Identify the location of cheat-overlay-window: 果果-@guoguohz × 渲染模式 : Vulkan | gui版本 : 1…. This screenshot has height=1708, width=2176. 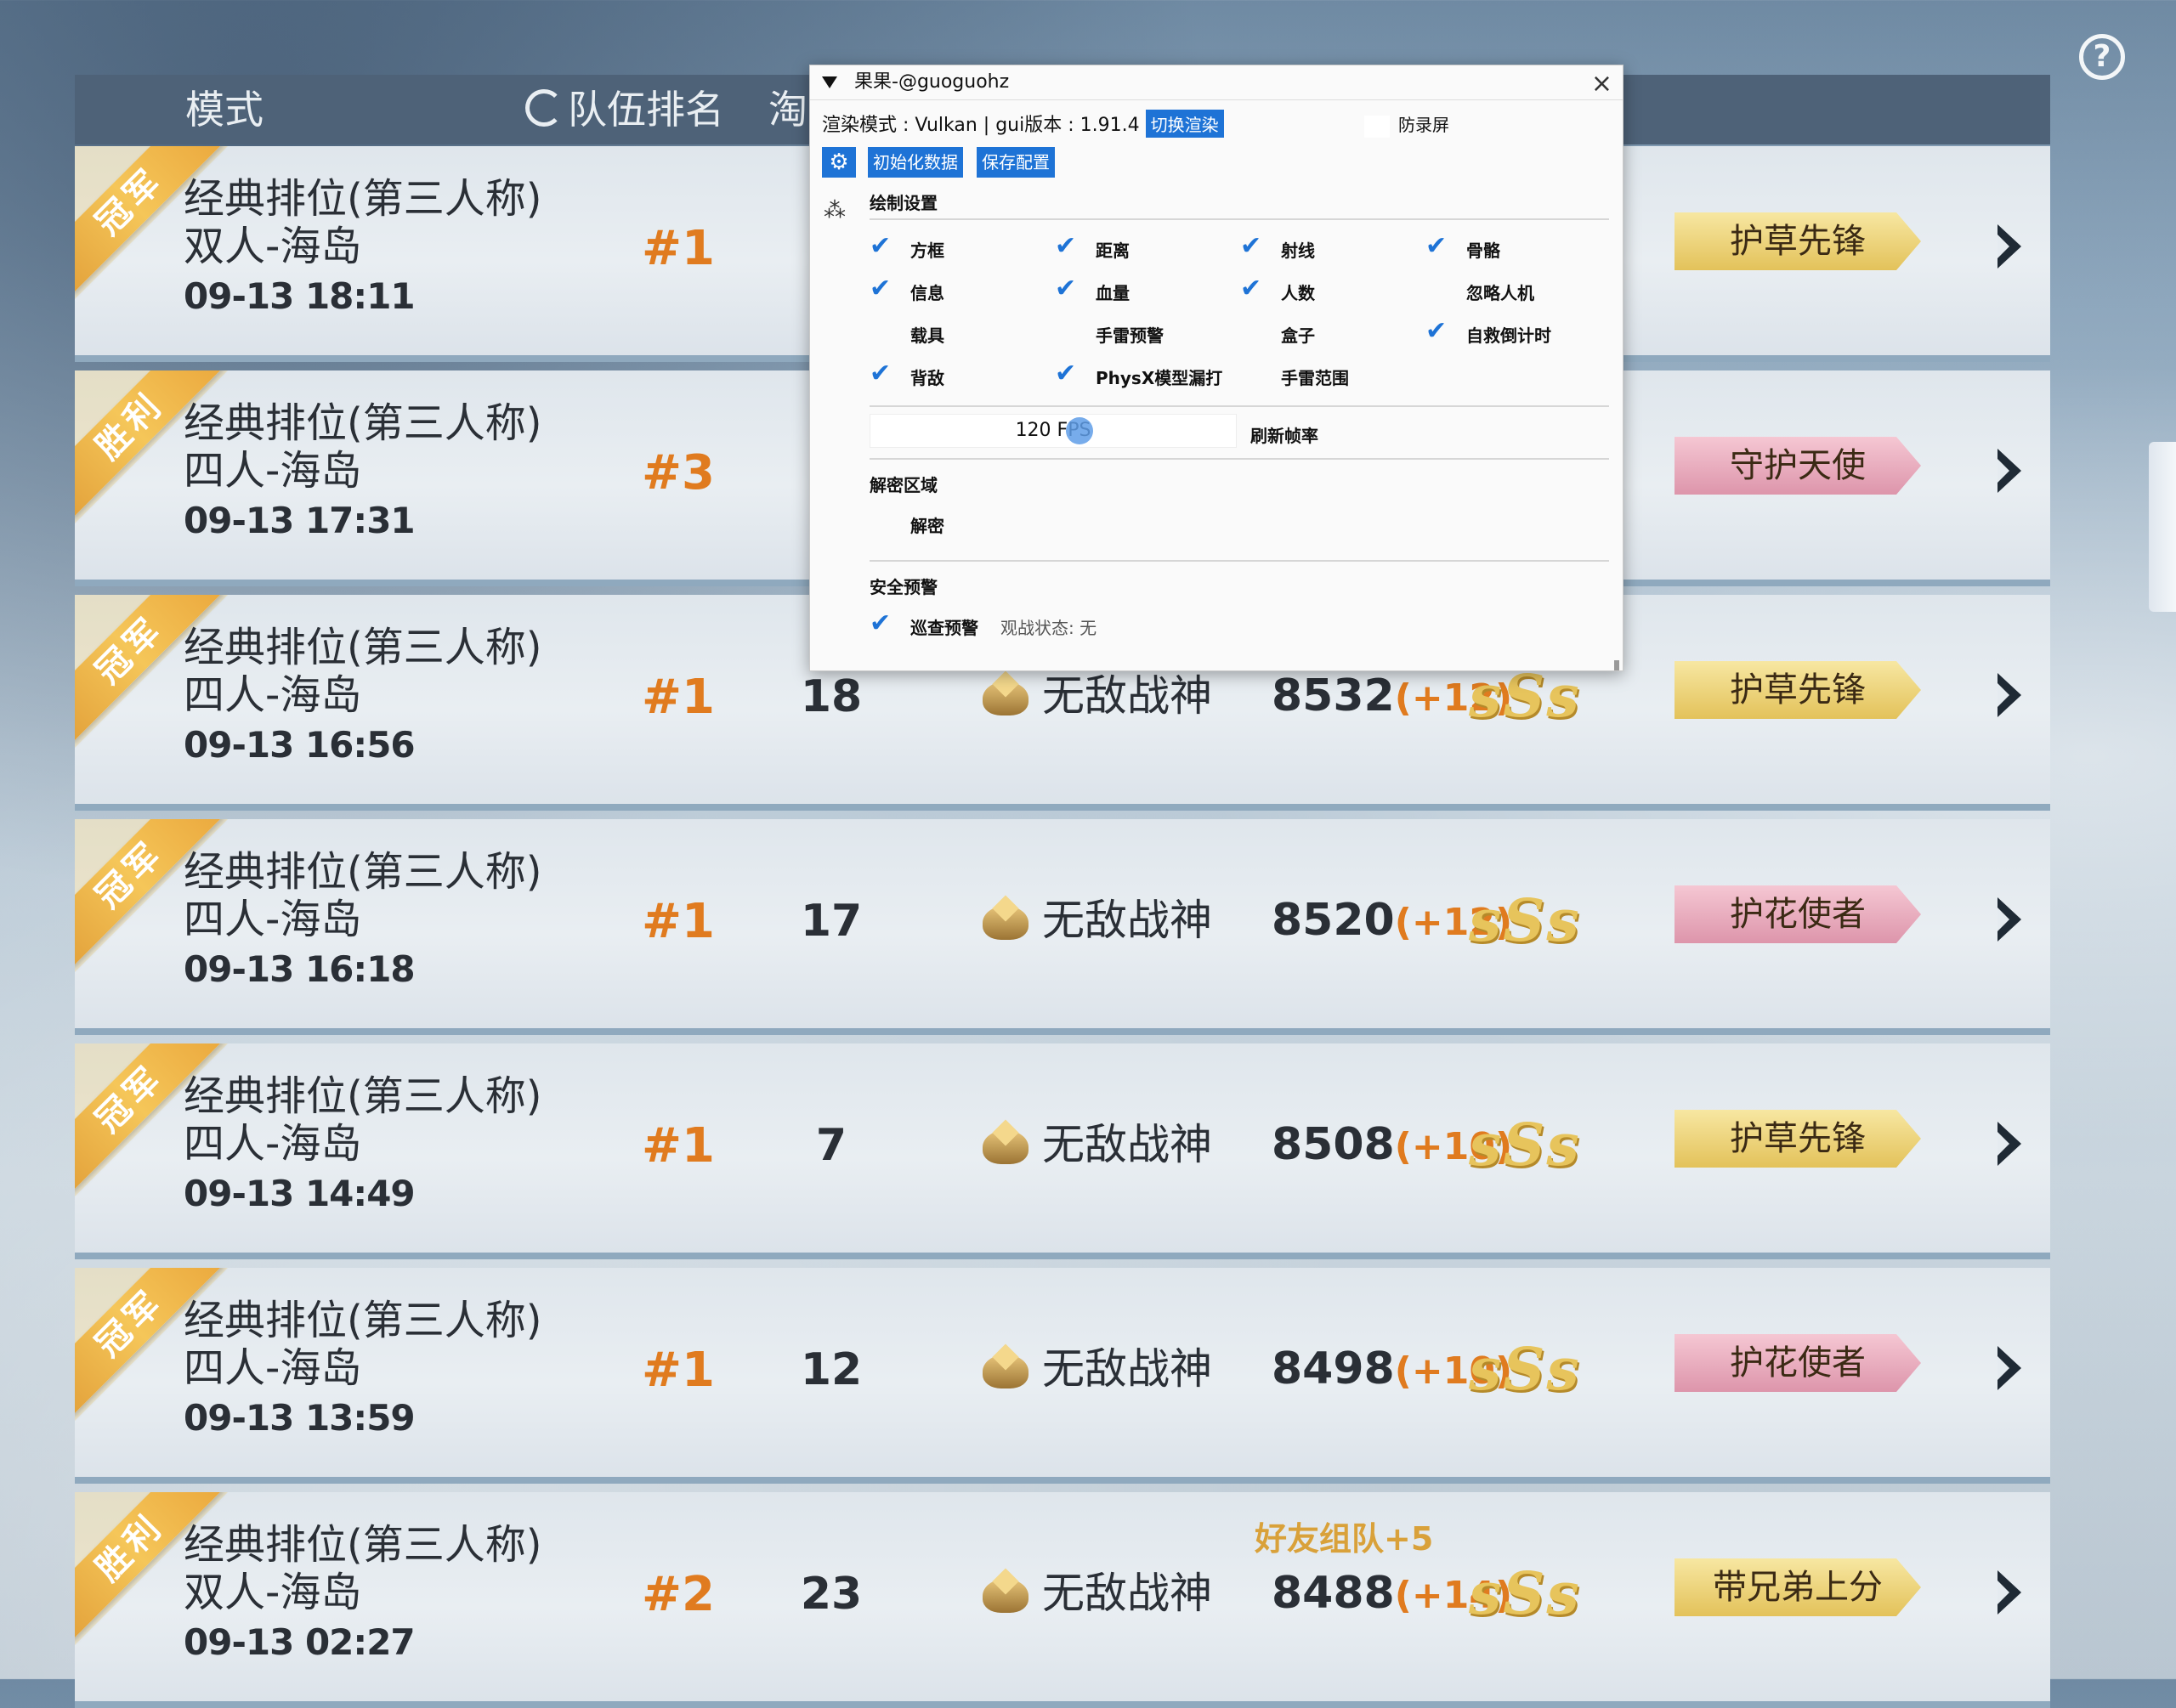
(1216, 368).